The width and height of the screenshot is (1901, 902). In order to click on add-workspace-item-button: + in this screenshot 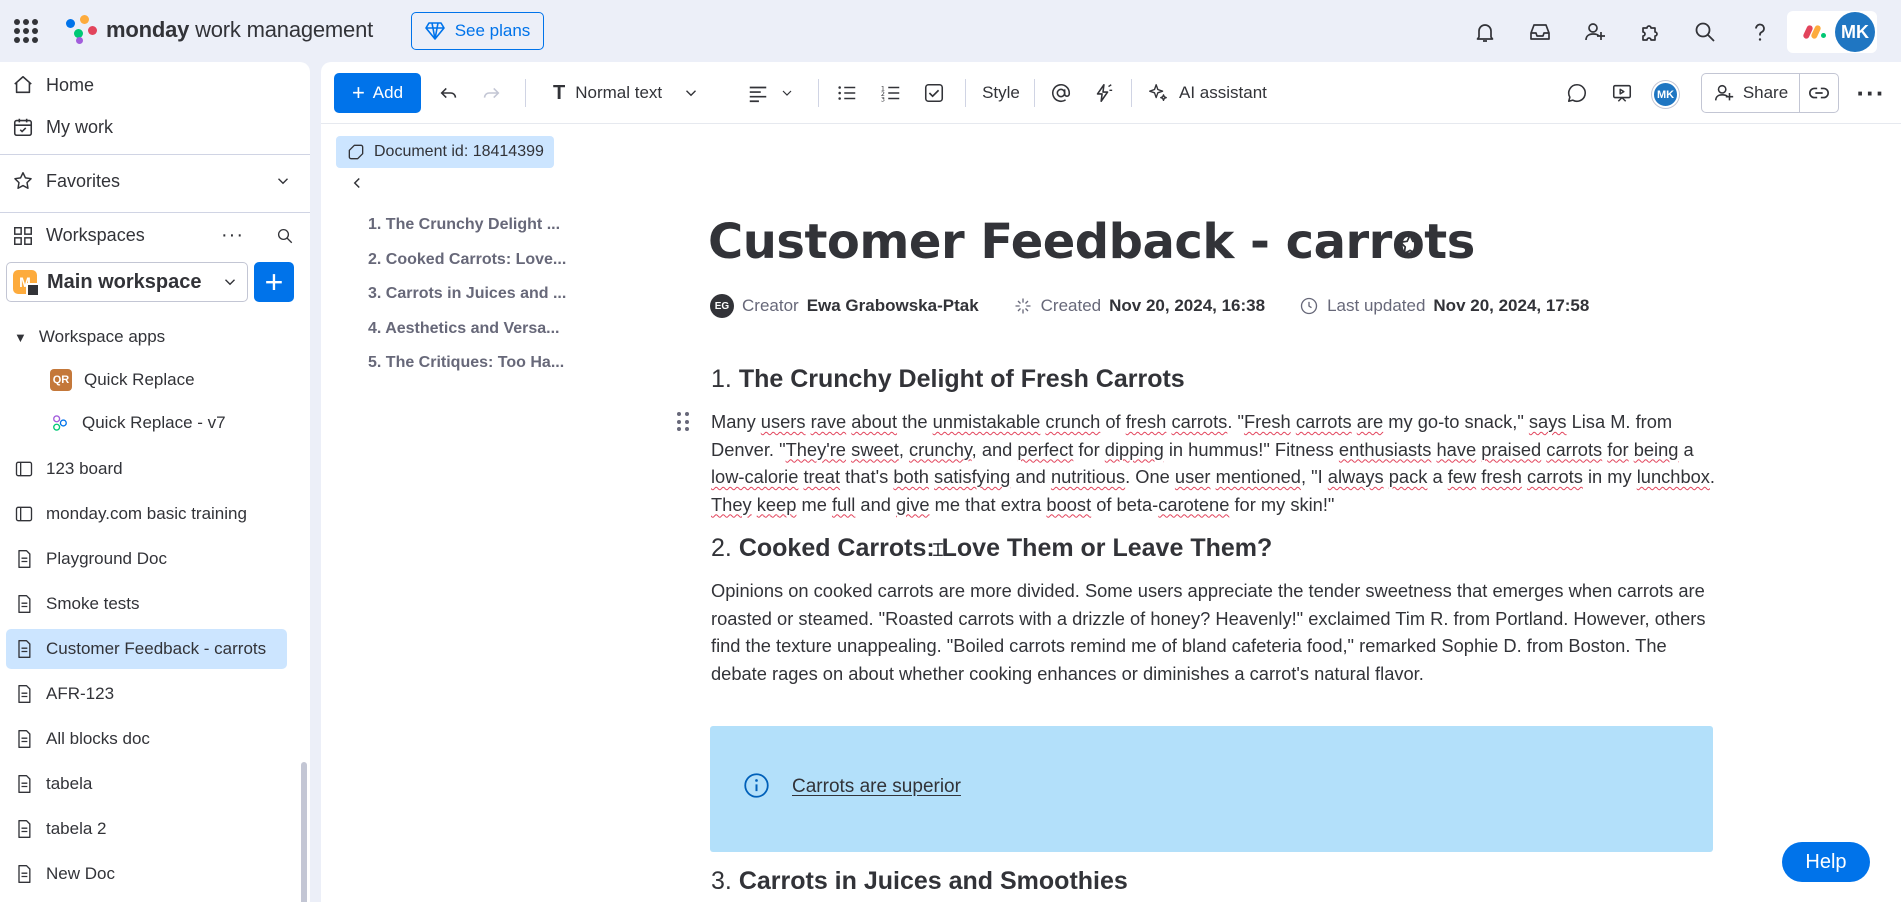, I will do `click(274, 282)`.